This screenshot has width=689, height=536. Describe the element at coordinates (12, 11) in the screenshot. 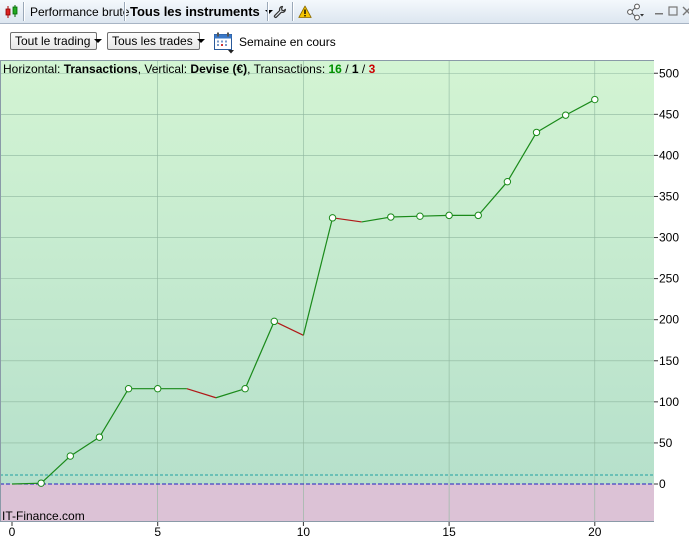

I see `candlestick-chart-icon` at that location.